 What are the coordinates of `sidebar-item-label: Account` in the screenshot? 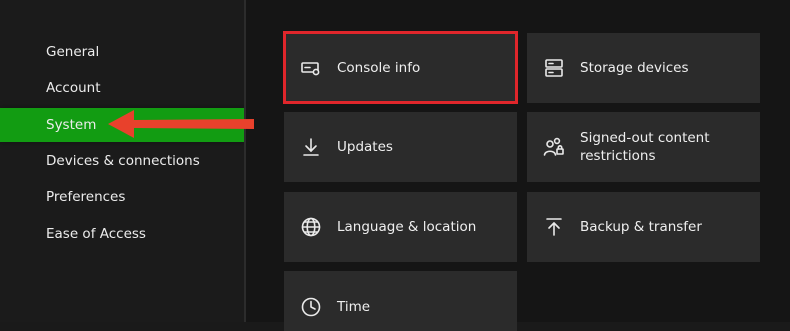 It's located at (73, 88).